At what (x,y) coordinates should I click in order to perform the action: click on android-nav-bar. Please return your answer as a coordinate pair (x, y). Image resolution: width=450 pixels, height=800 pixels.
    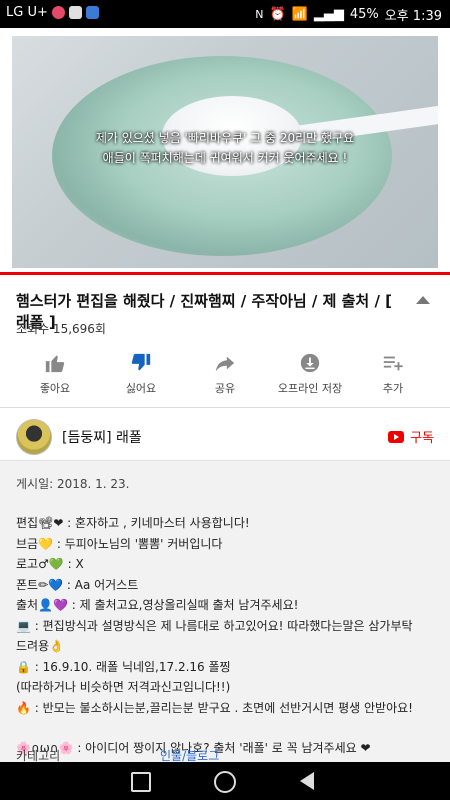
    Looking at the image, I should click on (225, 781).